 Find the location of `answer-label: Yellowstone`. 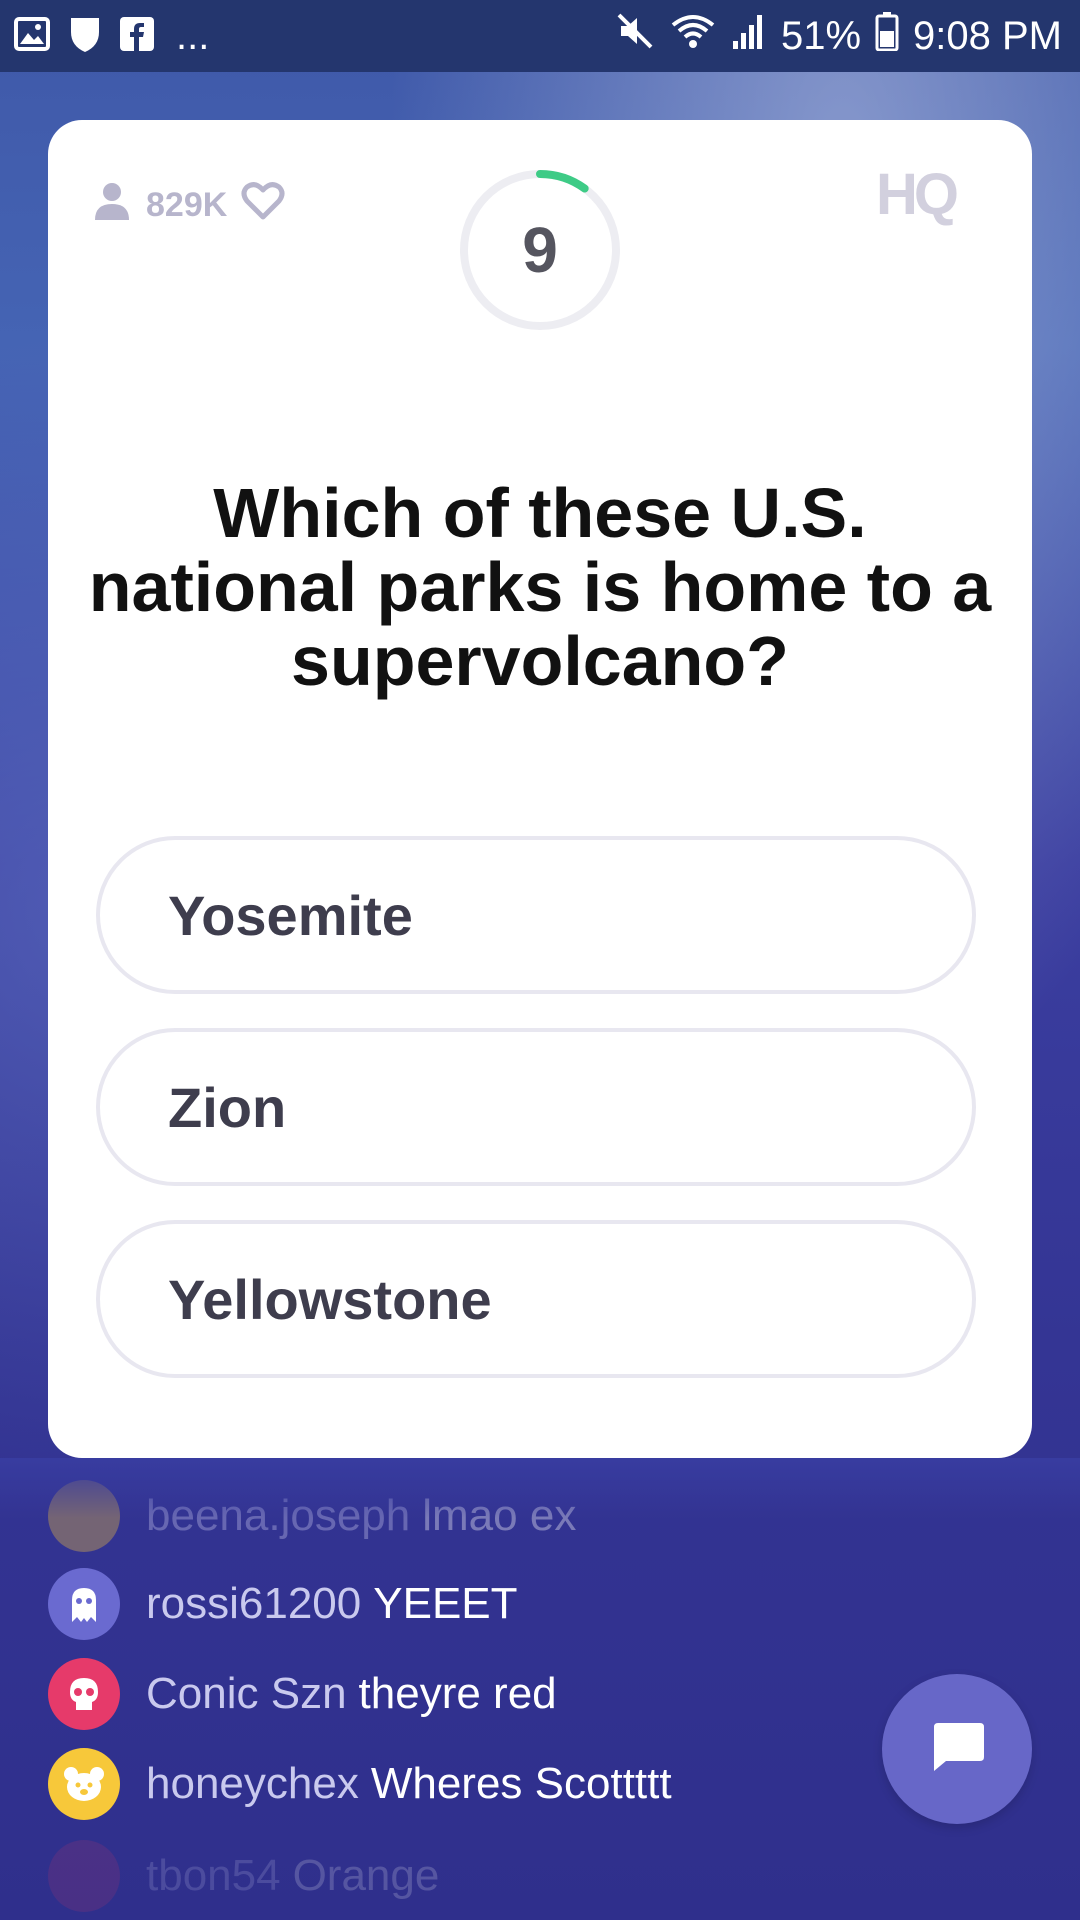

answer-label: Yellowstone is located at coordinates (330, 1299).